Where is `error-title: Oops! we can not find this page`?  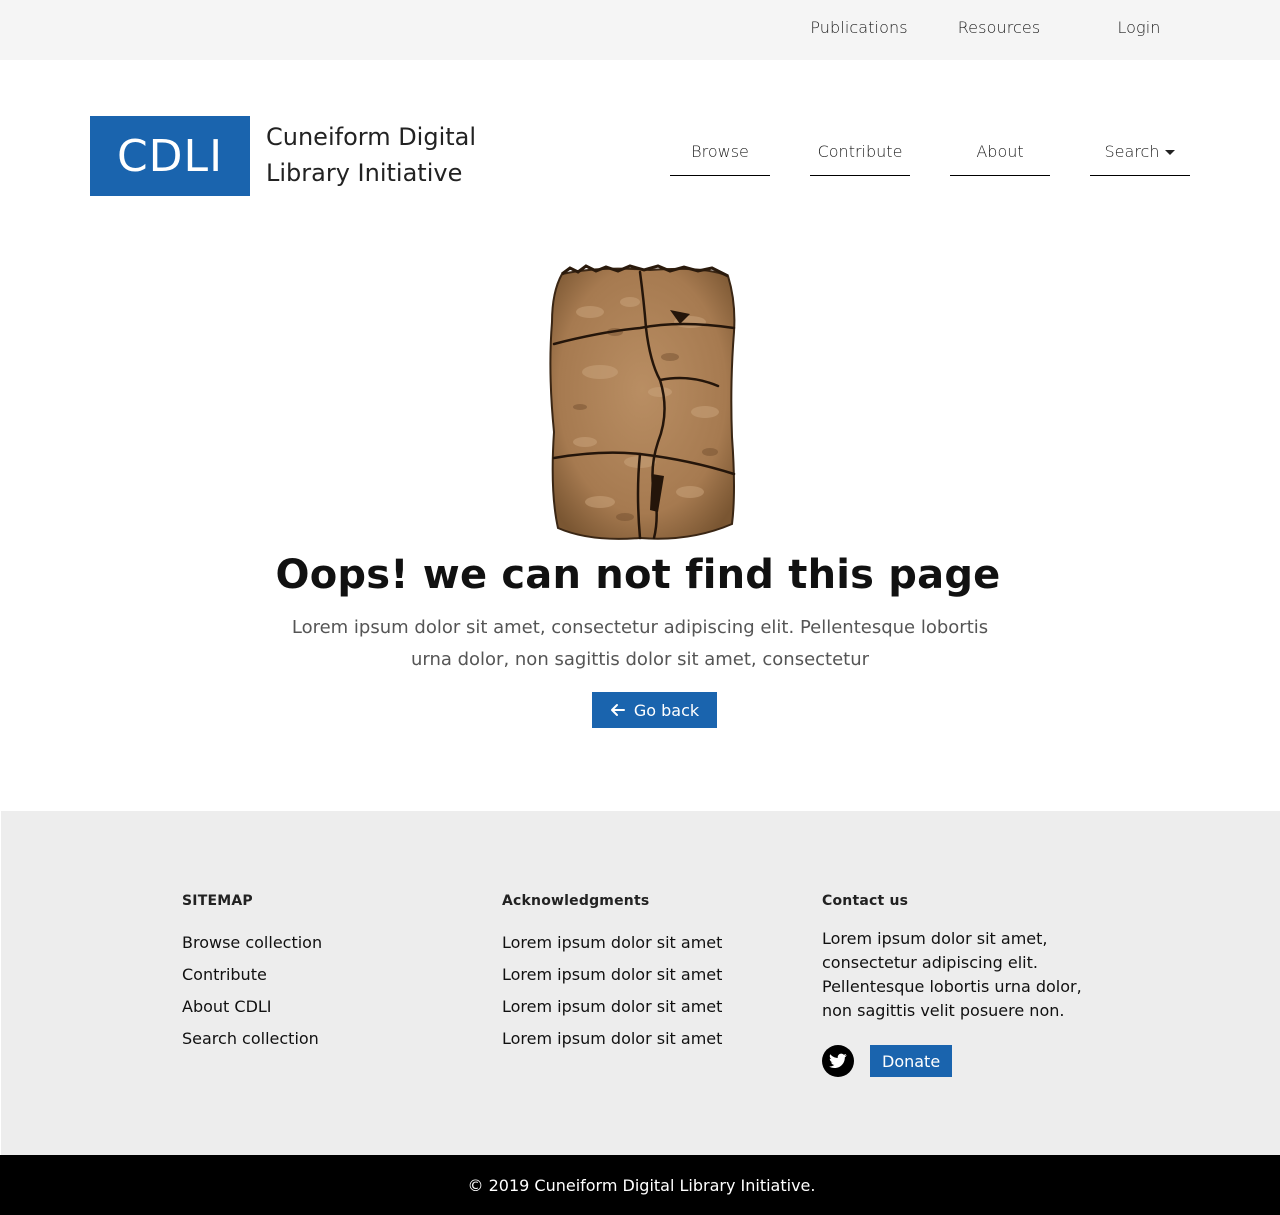
error-title: Oops! we can not find this page is located at coordinates (638, 575).